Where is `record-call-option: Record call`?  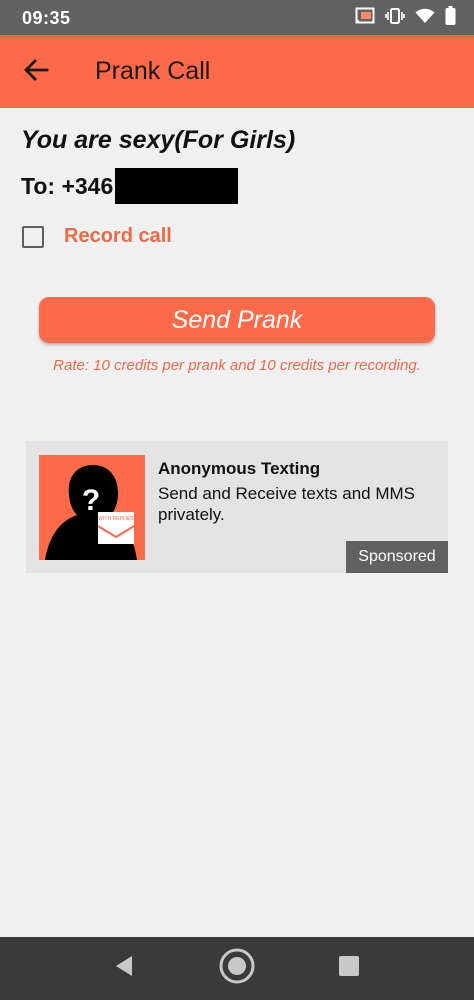
record-call-option: Record call is located at coordinates (97, 236).